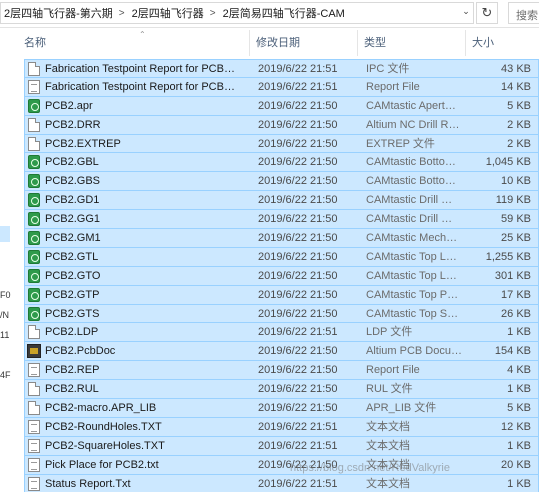 The width and height of the screenshot is (539, 492). What do you see at coordinates (281, 144) in the screenshot?
I see `file-row: PCB2.EXTREP 2019/6/22 21:50 EXTREP 文件 2 KB` at bounding box center [281, 144].